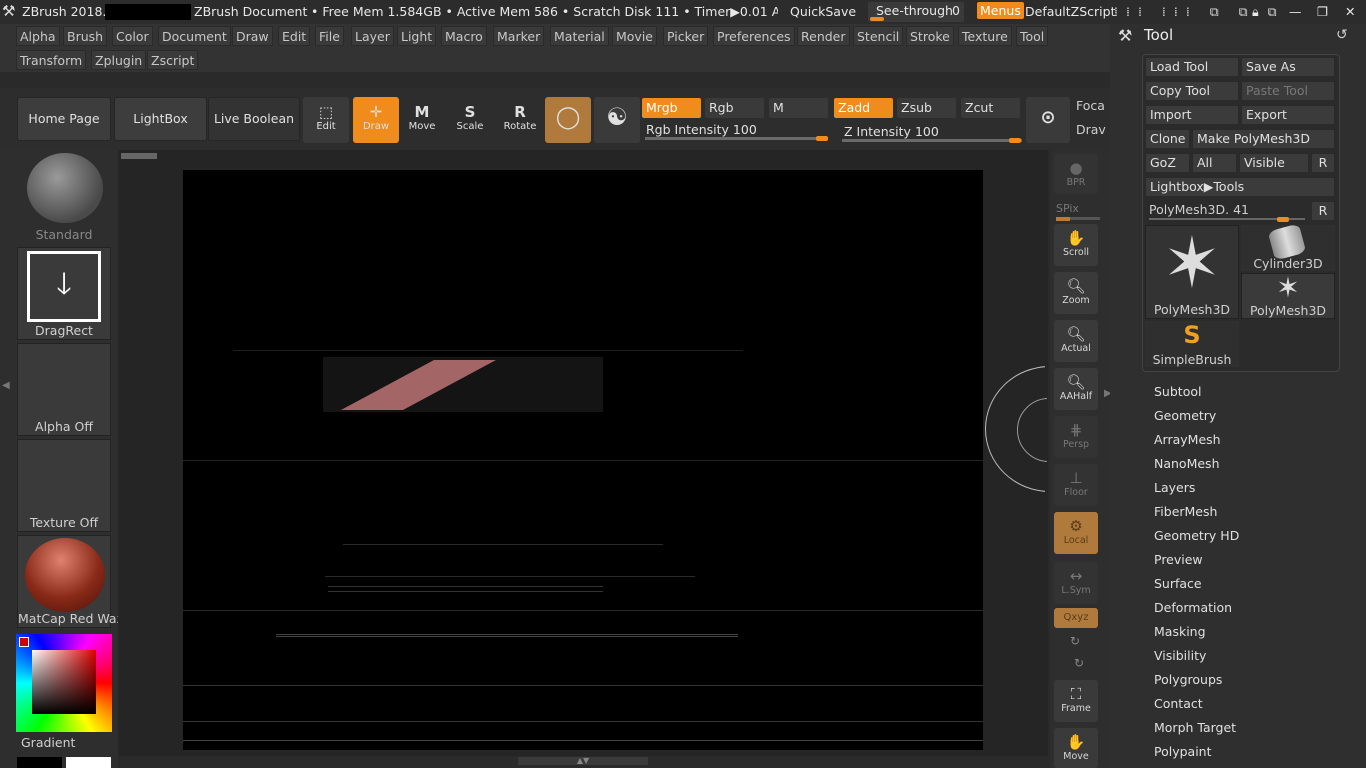 Image resolution: width=1366 pixels, height=768 pixels. What do you see at coordinates (1167, 139) in the screenshot?
I see `clone-button: Clone` at bounding box center [1167, 139].